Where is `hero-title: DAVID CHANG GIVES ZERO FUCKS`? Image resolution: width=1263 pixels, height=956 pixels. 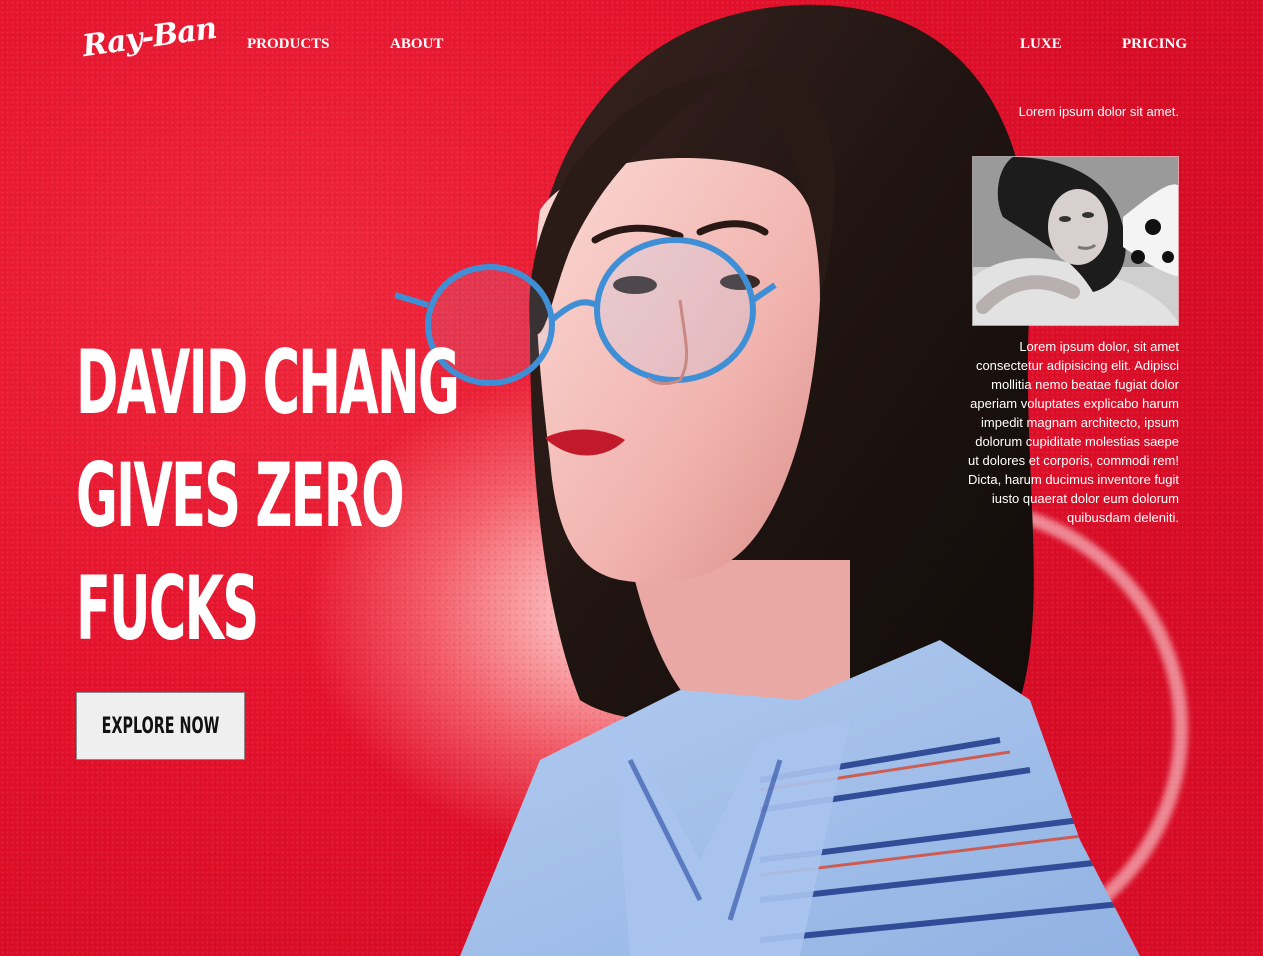 hero-title: DAVID CHANG GIVES ZERO FUCKS is located at coordinates (268, 495).